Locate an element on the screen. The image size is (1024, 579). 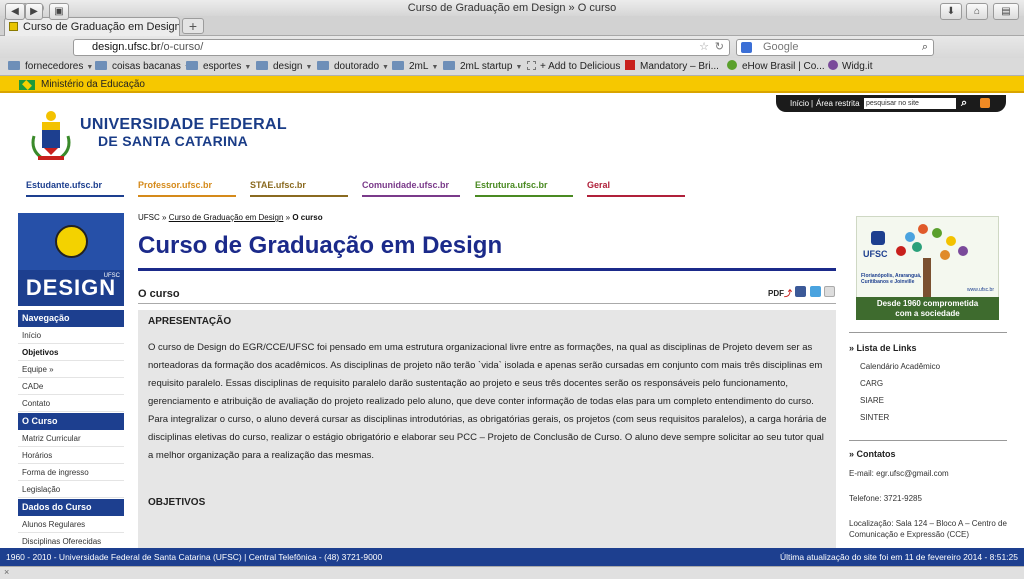
pdf-button: PDF⤴ is located at coordinates (780, 293).